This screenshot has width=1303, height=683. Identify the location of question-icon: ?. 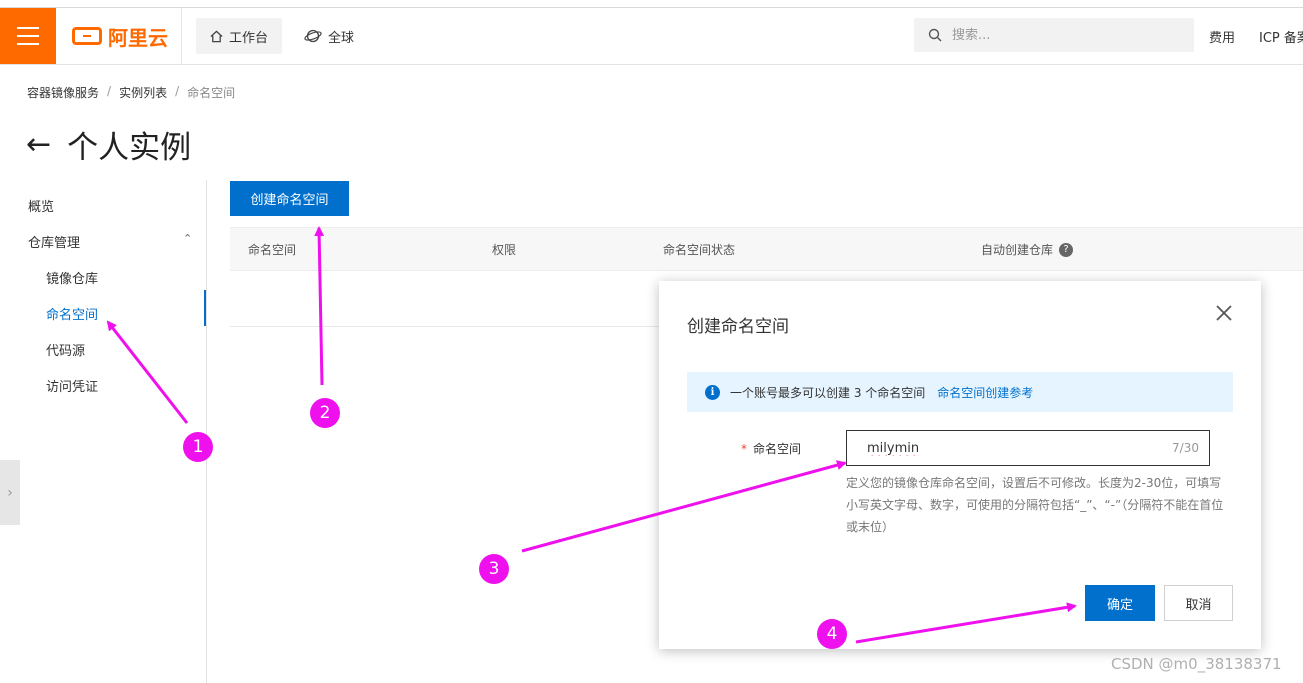
(1066, 249).